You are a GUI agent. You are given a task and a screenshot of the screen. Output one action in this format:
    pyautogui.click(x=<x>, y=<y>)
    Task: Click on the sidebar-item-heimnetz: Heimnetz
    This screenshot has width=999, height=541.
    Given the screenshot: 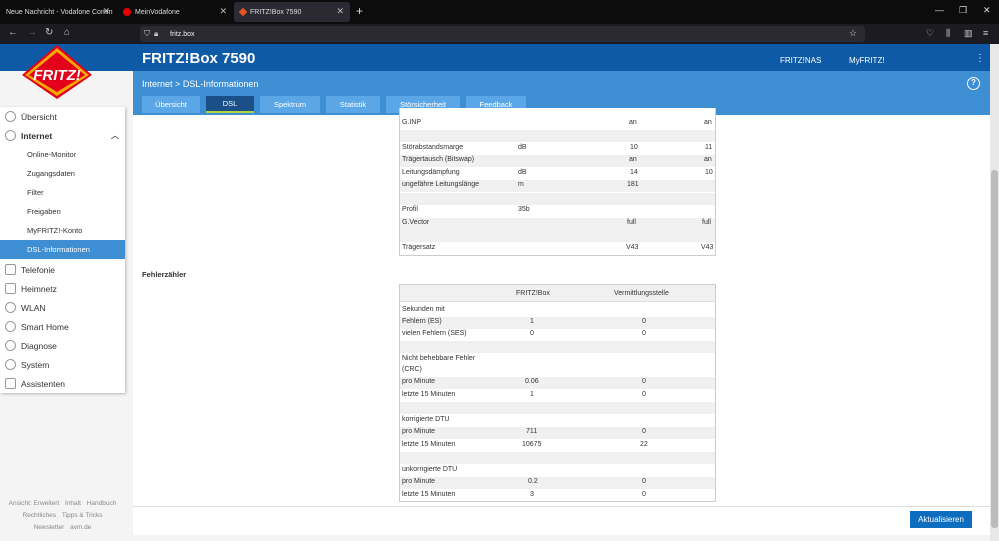 What is the action you would take?
    pyautogui.click(x=62, y=288)
    